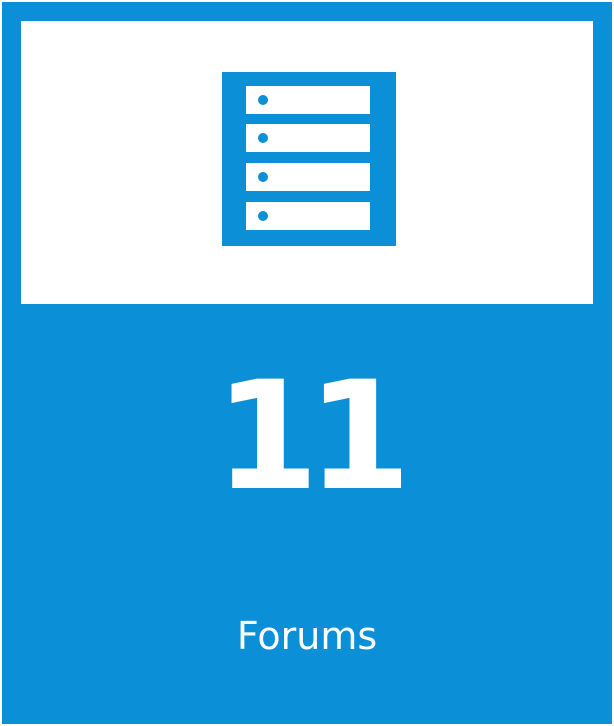 This screenshot has width=614, height=726. Describe the element at coordinates (309, 159) in the screenshot. I see `forum-list-icon` at that location.